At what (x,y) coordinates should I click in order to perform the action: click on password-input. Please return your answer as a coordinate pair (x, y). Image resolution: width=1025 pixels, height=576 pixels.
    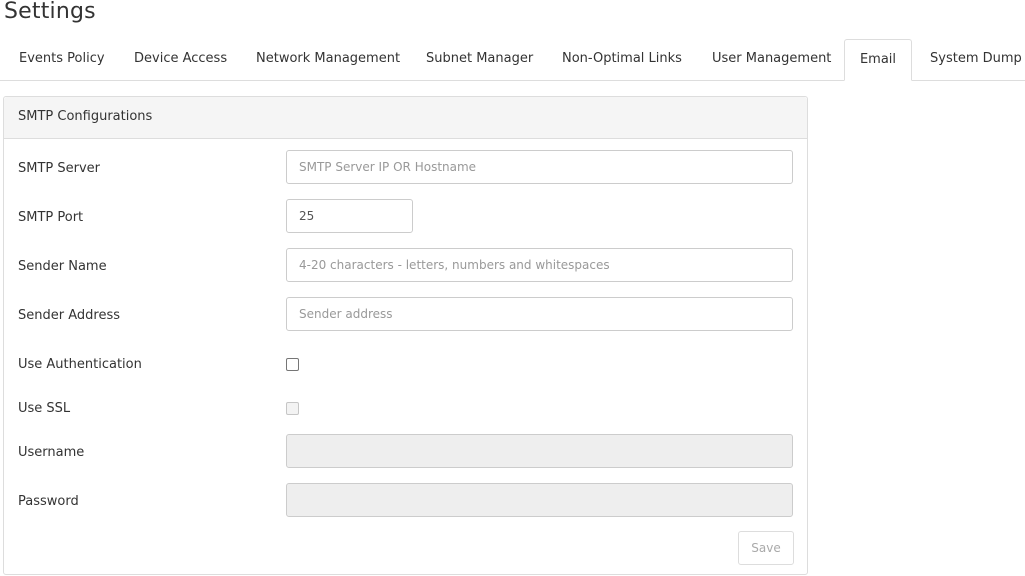
    Looking at the image, I should click on (539, 500).